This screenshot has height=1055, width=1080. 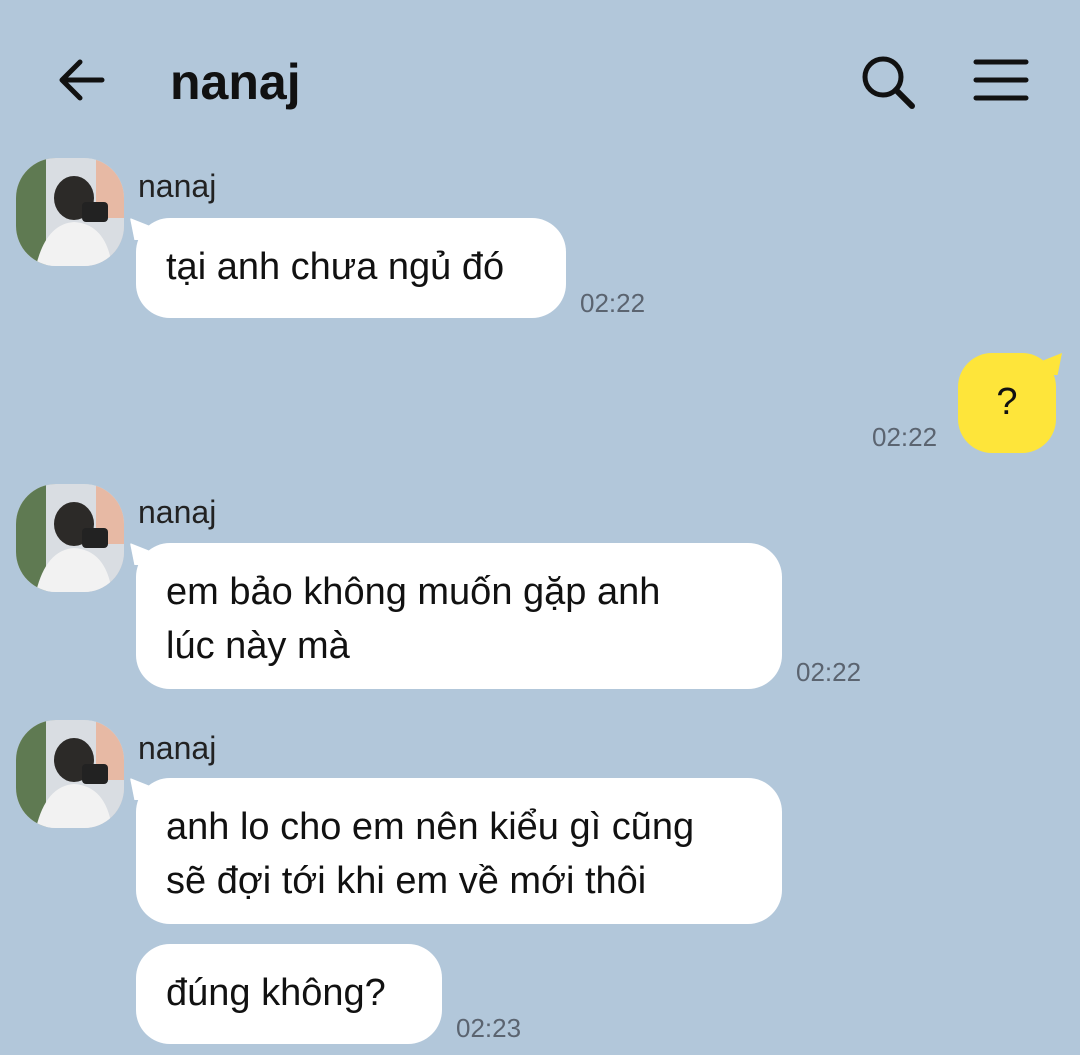 I want to click on back-button, so click(x=82, y=80).